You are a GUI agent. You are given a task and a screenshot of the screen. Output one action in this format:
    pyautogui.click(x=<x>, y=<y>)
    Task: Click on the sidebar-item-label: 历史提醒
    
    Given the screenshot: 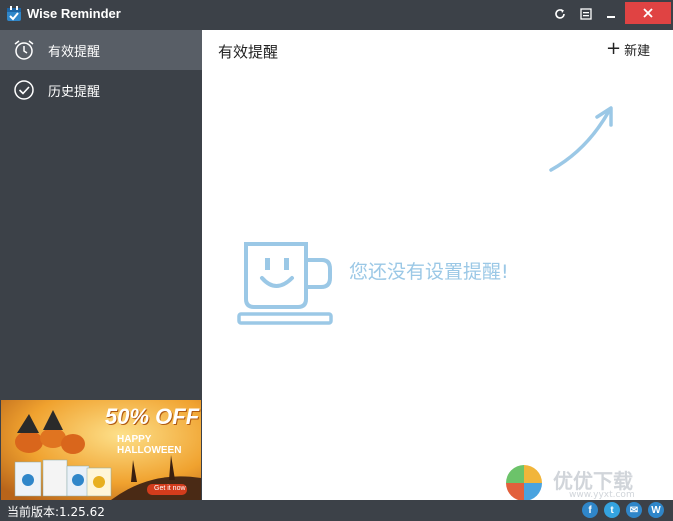 What is the action you would take?
    pyautogui.click(x=74, y=92)
    